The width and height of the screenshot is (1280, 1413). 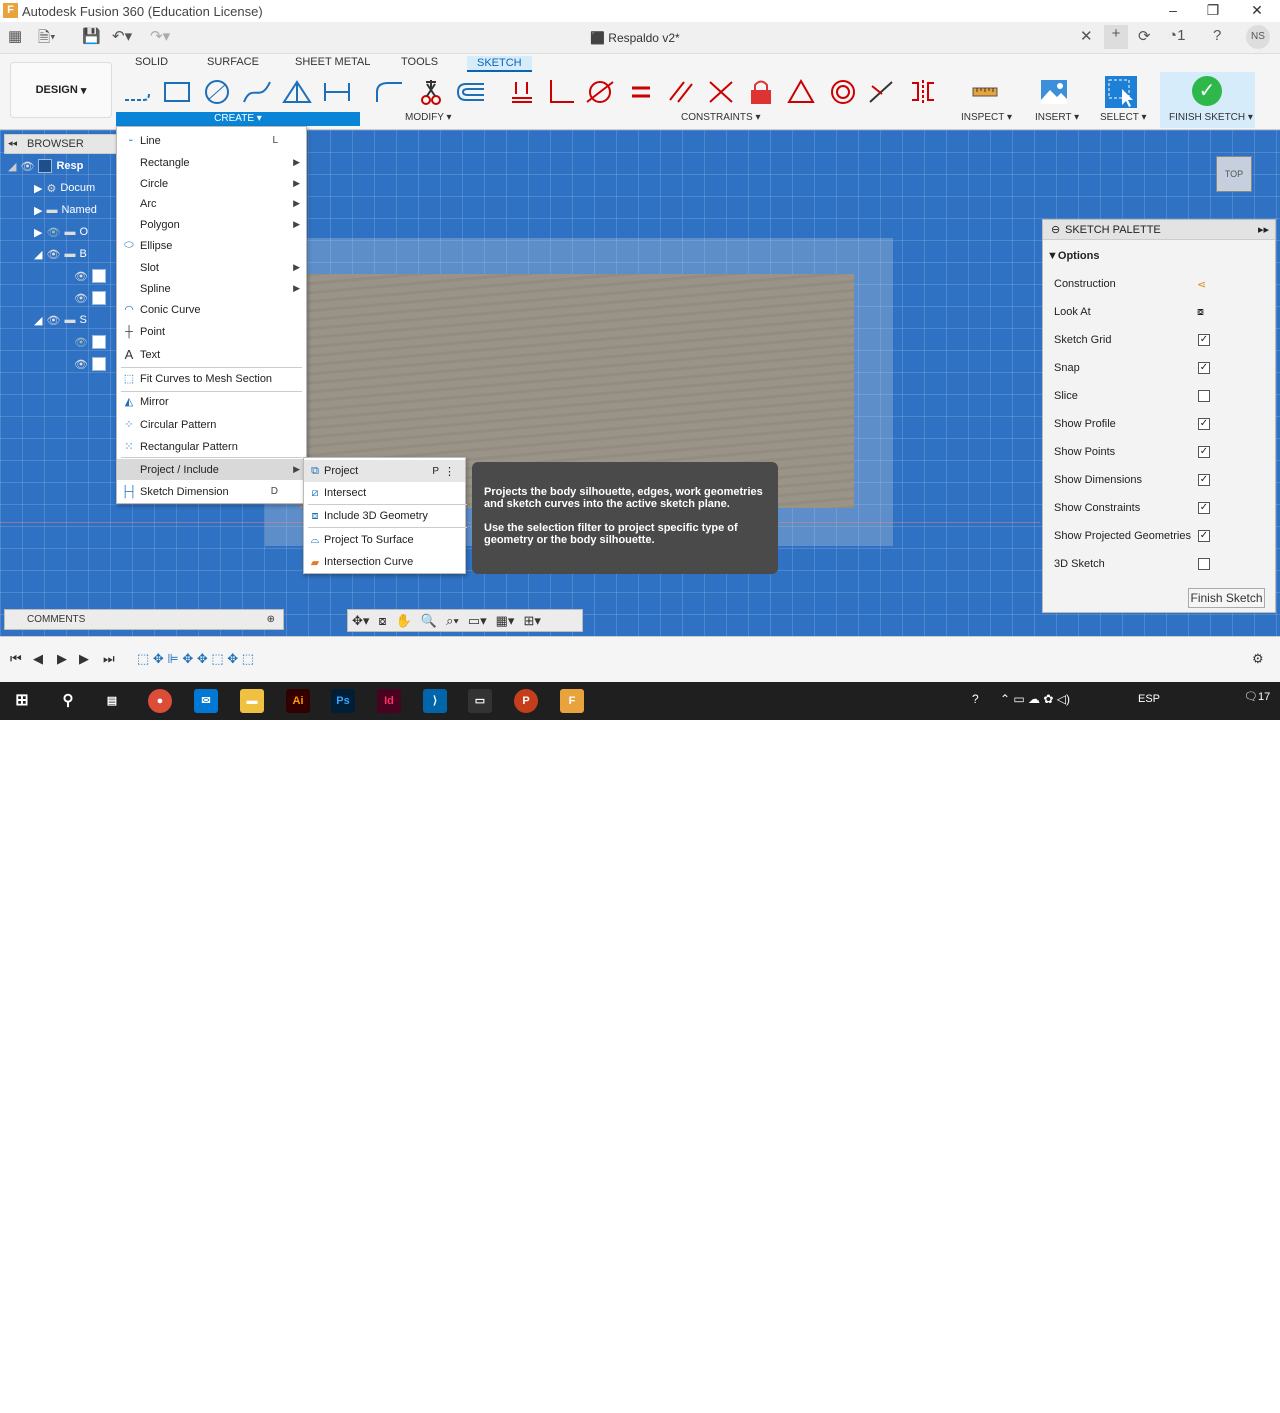 I want to click on perpendicular2-constraint-icon, so click(x=721, y=92).